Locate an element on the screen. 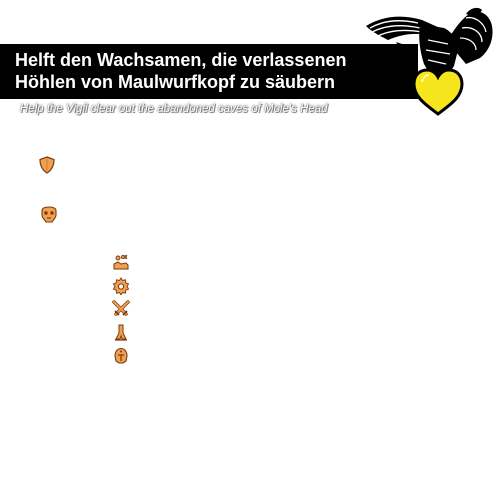  shield-icon is located at coordinates (47, 165).